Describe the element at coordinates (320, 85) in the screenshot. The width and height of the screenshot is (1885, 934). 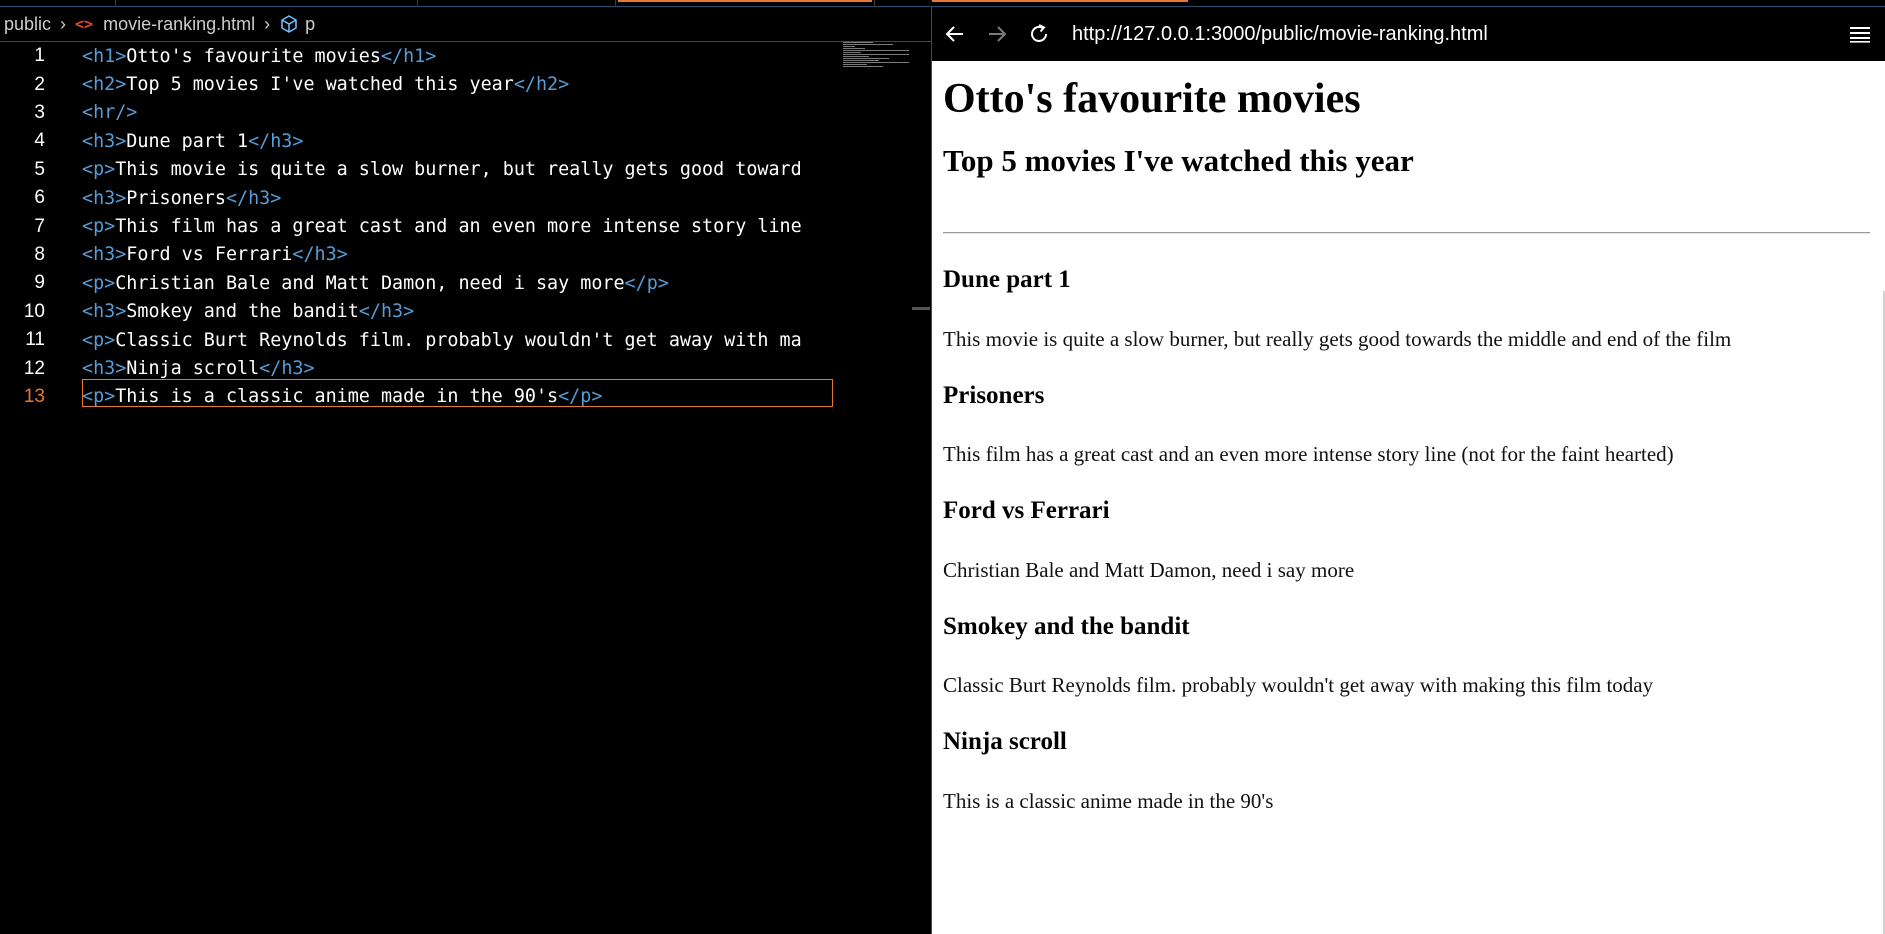
I see `tag-content: Top 5 movies I've watched this year` at that location.